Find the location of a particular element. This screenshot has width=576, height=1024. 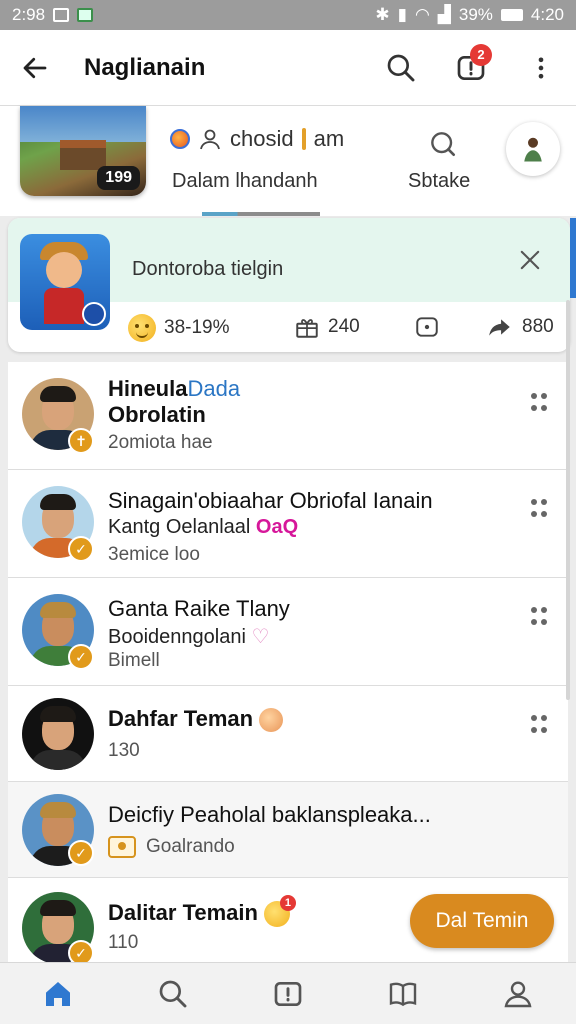

close-button is located at coordinates (530, 260).